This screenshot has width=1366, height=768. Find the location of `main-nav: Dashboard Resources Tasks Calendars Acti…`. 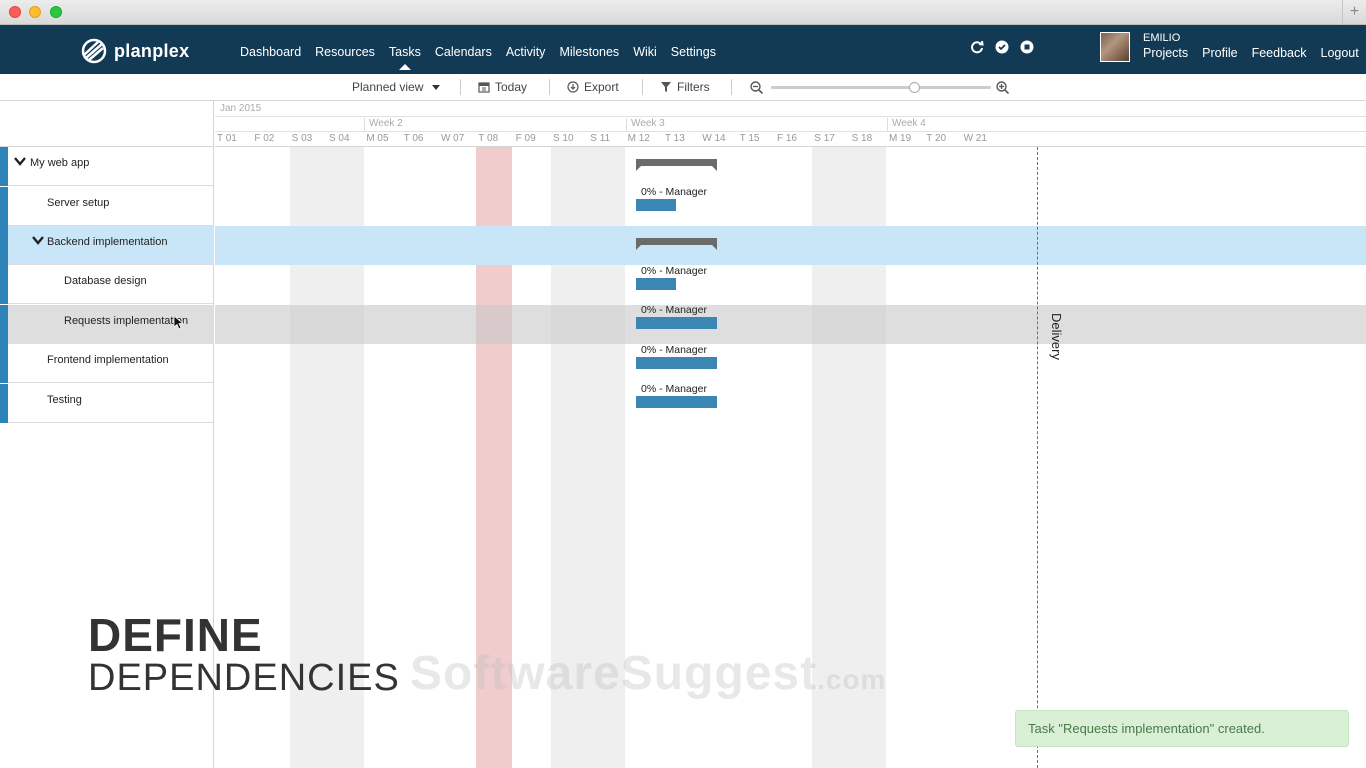

main-nav: Dashboard Resources Tasks Calendars Acti… is located at coordinates (478, 57).